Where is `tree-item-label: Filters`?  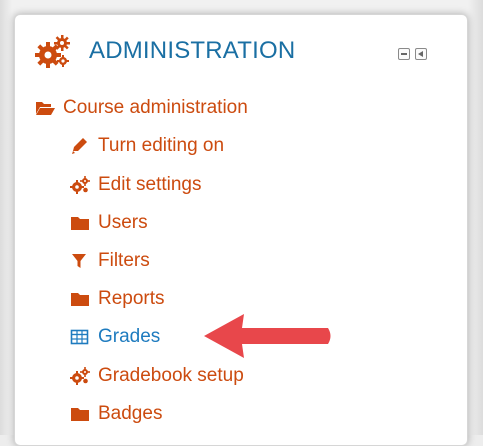 tree-item-label: Filters is located at coordinates (124, 260).